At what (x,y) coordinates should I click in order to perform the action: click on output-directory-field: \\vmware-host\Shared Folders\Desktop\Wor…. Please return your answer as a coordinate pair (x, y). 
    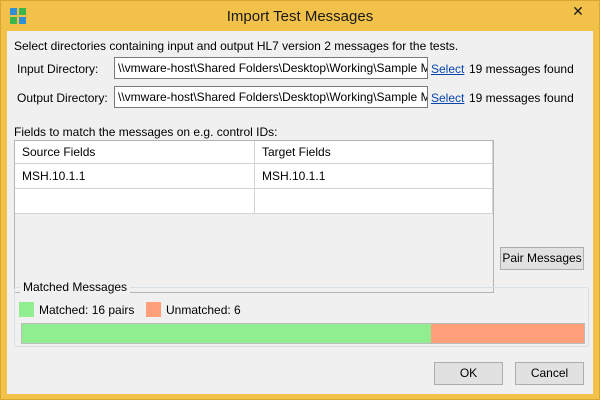
    Looking at the image, I should click on (271, 97).